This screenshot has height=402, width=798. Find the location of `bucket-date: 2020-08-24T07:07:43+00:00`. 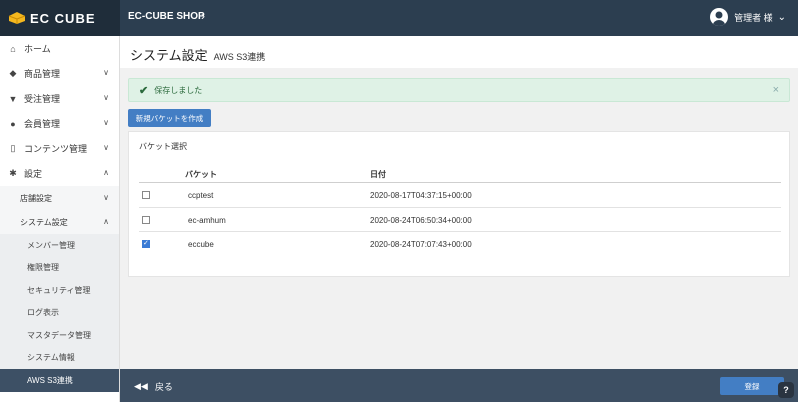

bucket-date: 2020-08-24T07:07:43+00:00 is located at coordinates (421, 244).